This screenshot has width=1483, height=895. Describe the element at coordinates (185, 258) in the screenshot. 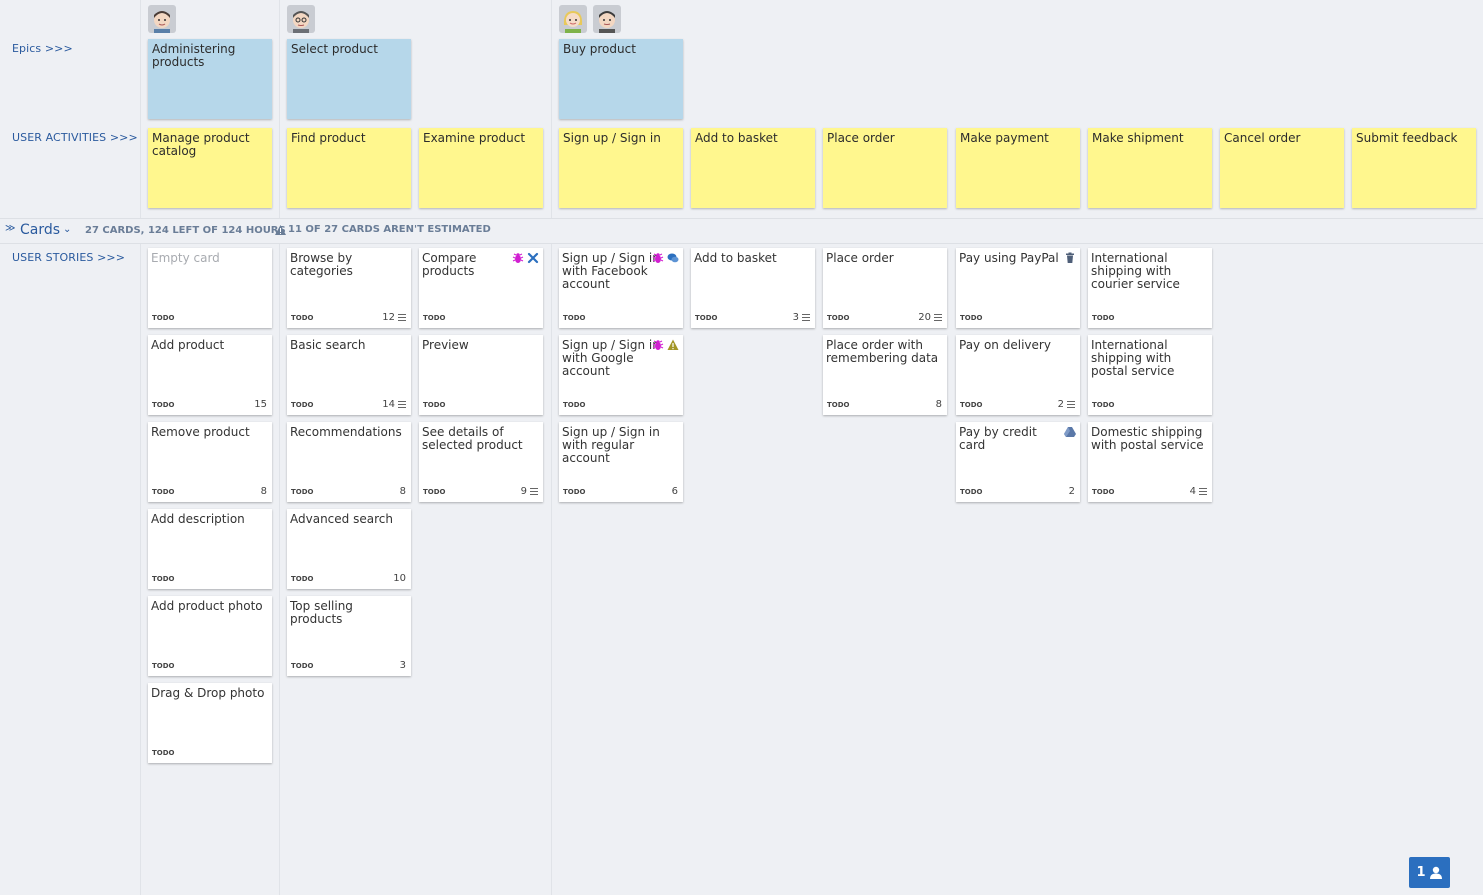

I see `card-title: Empty card` at that location.